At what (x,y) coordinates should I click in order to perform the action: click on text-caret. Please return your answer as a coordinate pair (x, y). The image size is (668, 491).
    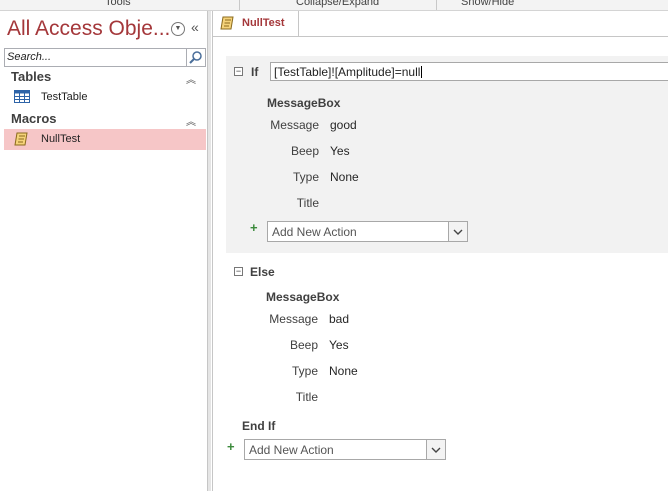
    Looking at the image, I should click on (422, 72).